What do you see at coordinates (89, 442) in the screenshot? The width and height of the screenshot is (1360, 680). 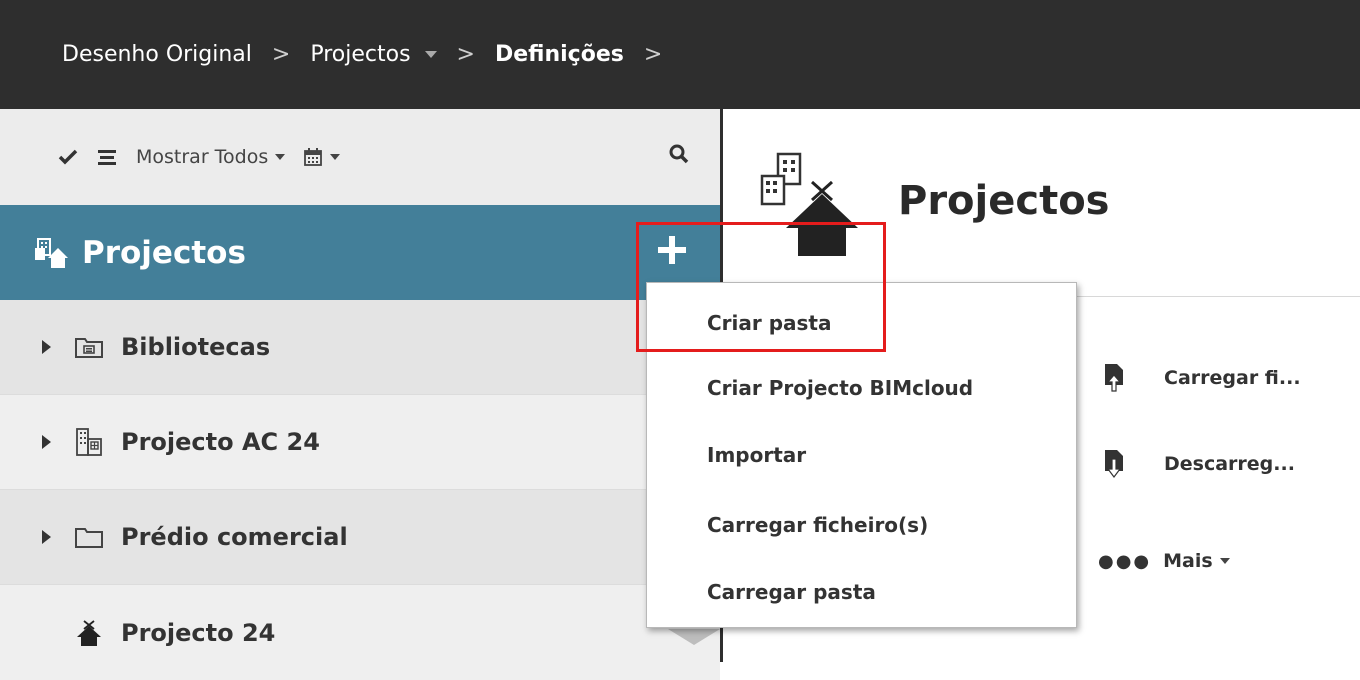 I see `building-icon` at bounding box center [89, 442].